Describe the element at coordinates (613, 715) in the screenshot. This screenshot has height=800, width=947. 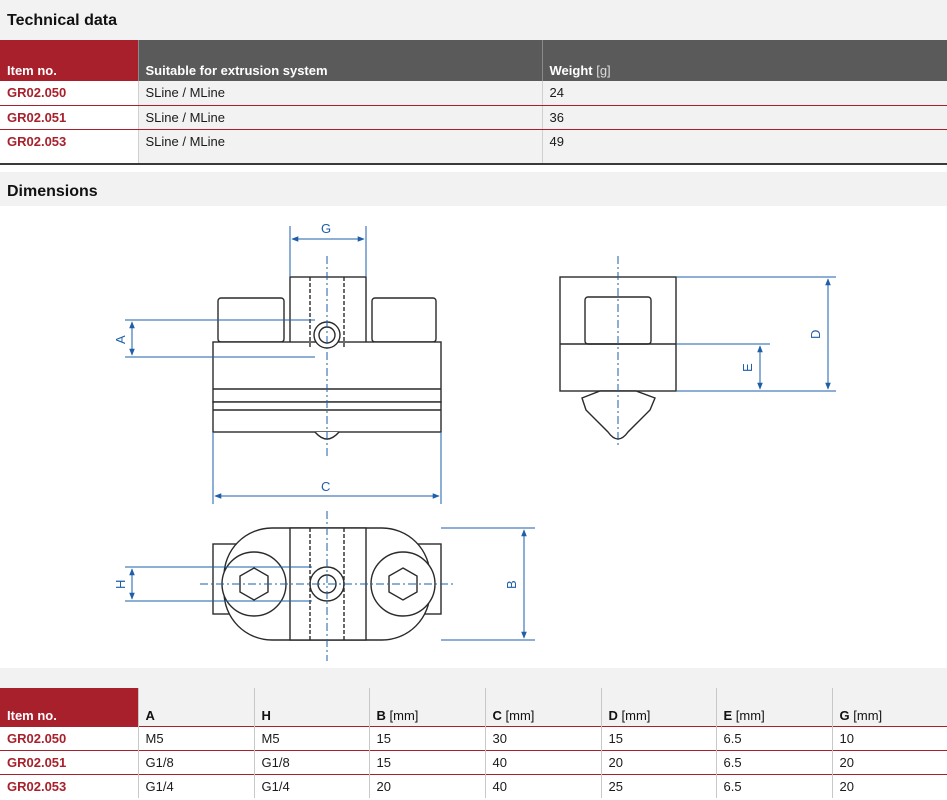
I see `header-d-label: D` at that location.